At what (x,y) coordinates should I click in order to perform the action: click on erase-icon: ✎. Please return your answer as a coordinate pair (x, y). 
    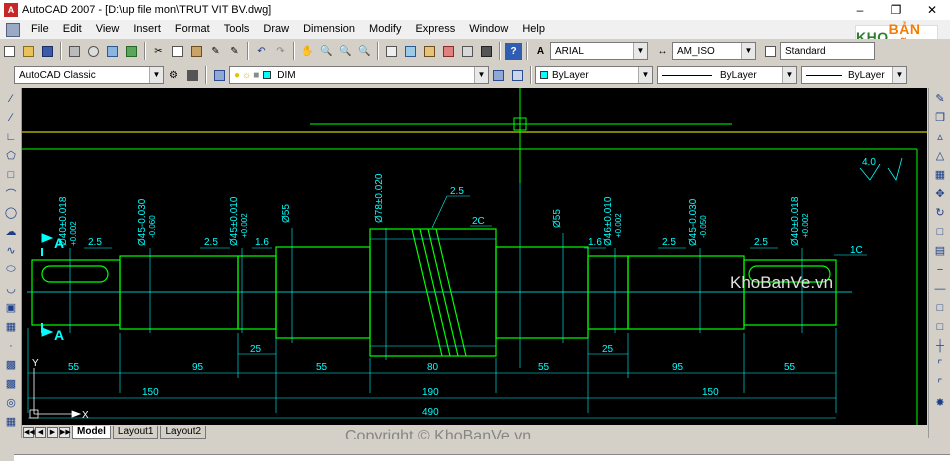
    Looking at the image, I should click on (940, 98).